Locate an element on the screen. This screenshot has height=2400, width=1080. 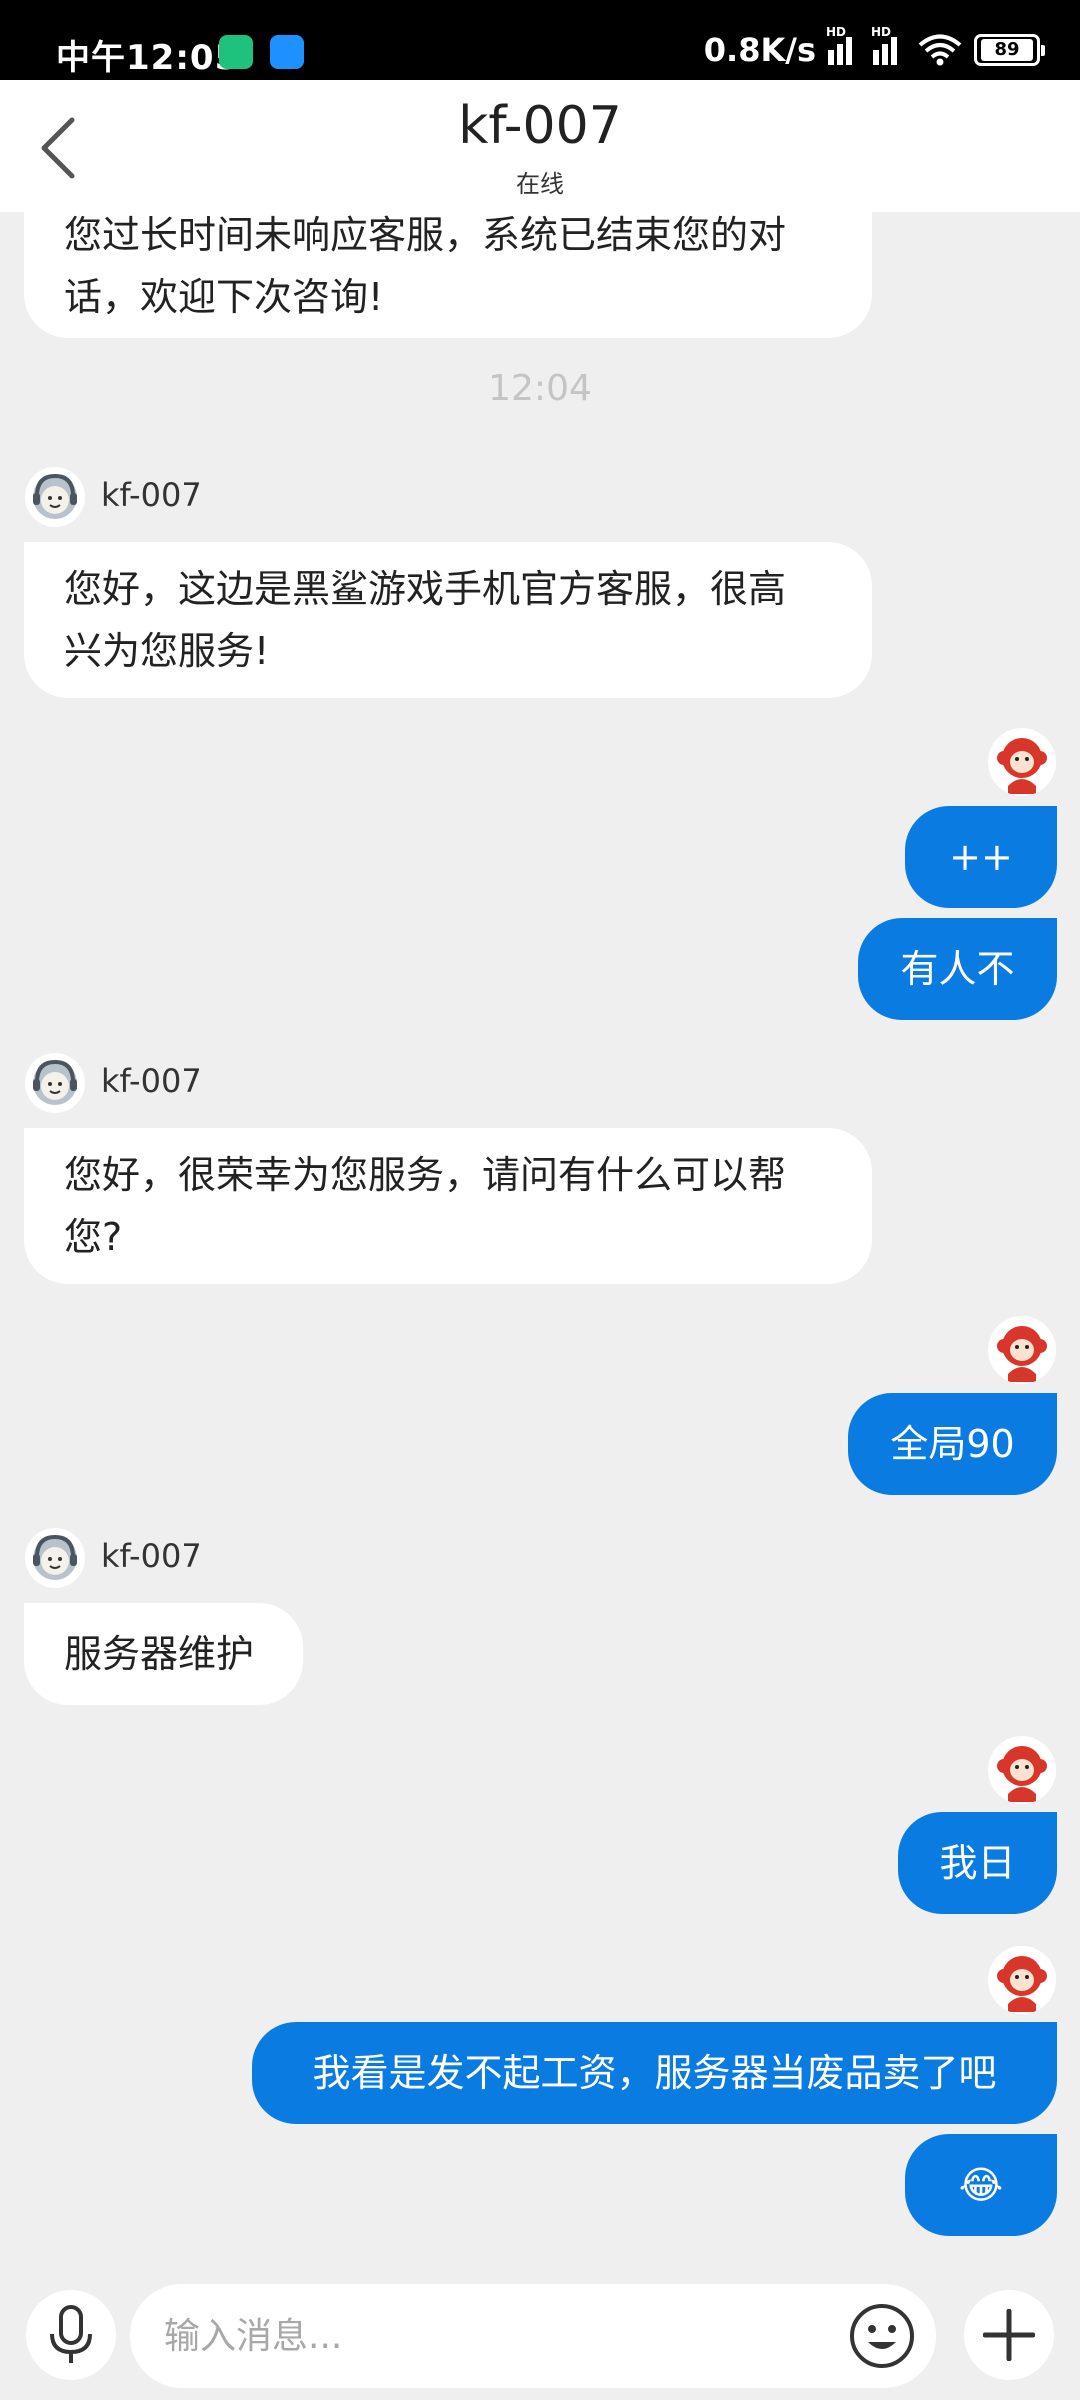
message-timestamp: 12:04 is located at coordinates (540, 388).